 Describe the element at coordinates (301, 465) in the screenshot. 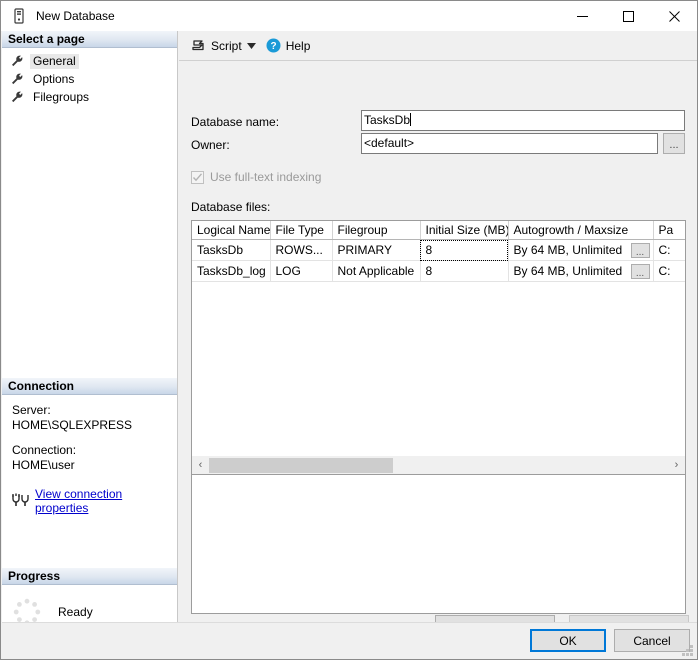

I see `scrollbar-thumb` at that location.